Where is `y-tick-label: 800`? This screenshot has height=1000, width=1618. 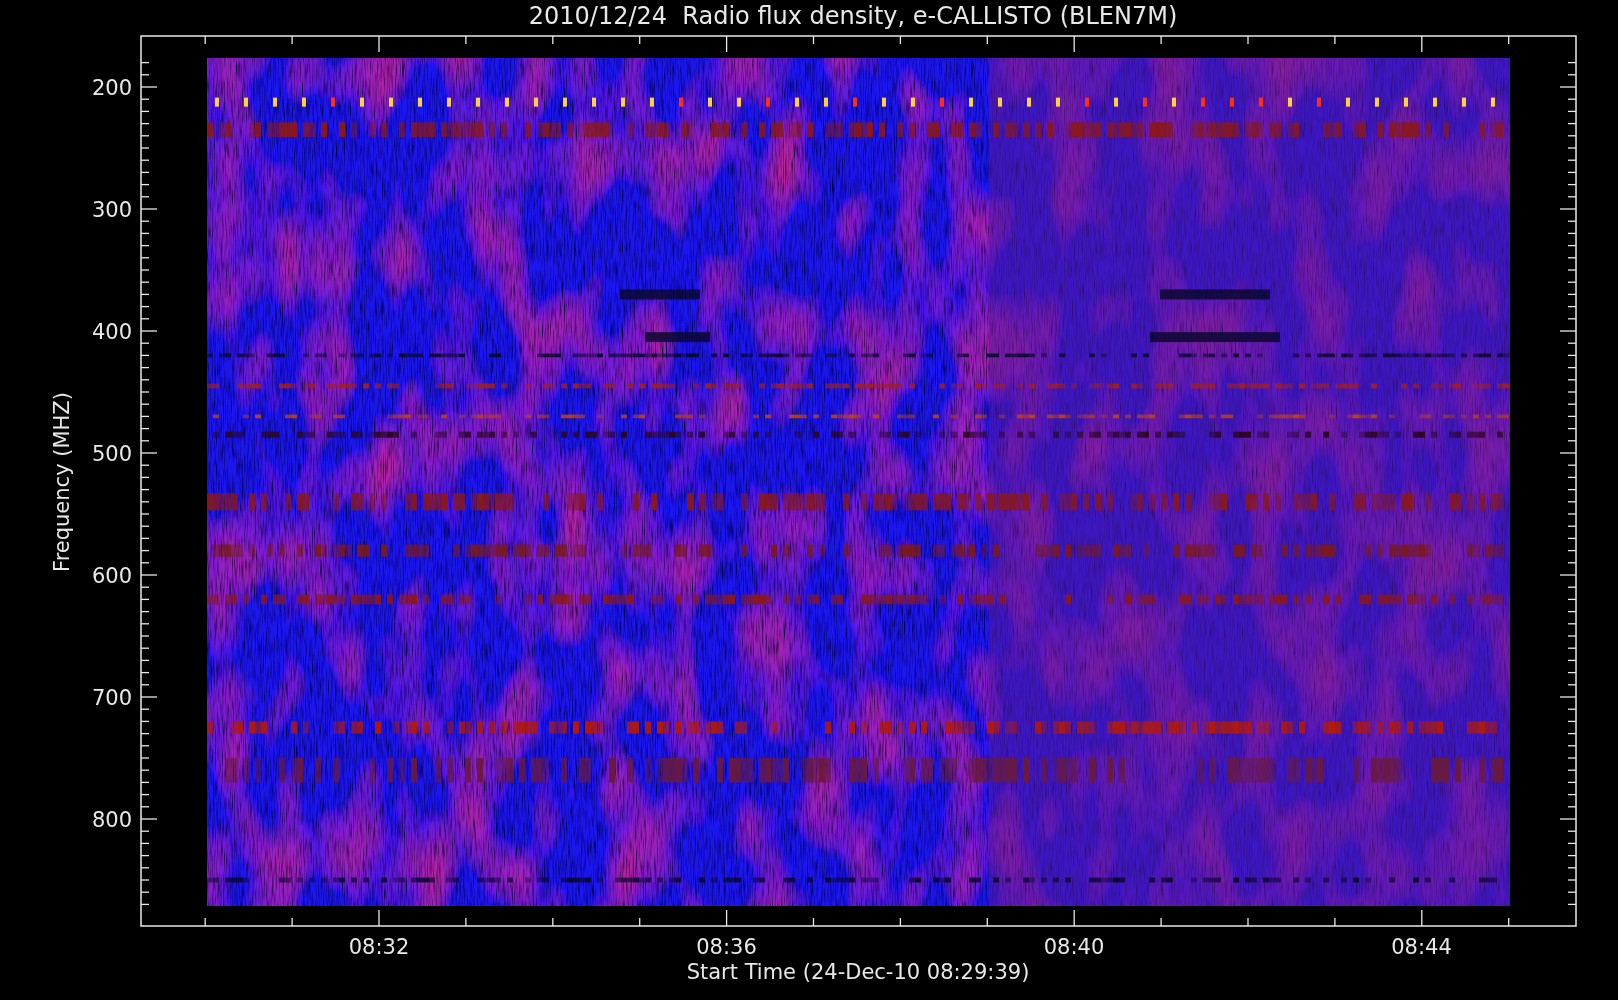
y-tick-label: 800 is located at coordinates (111, 820).